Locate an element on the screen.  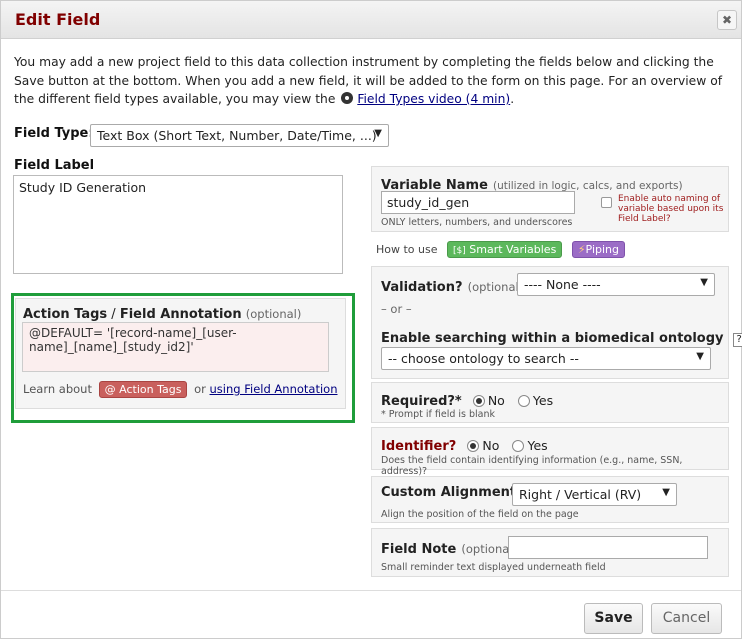
help-icon: ? is located at coordinates (737, 340).